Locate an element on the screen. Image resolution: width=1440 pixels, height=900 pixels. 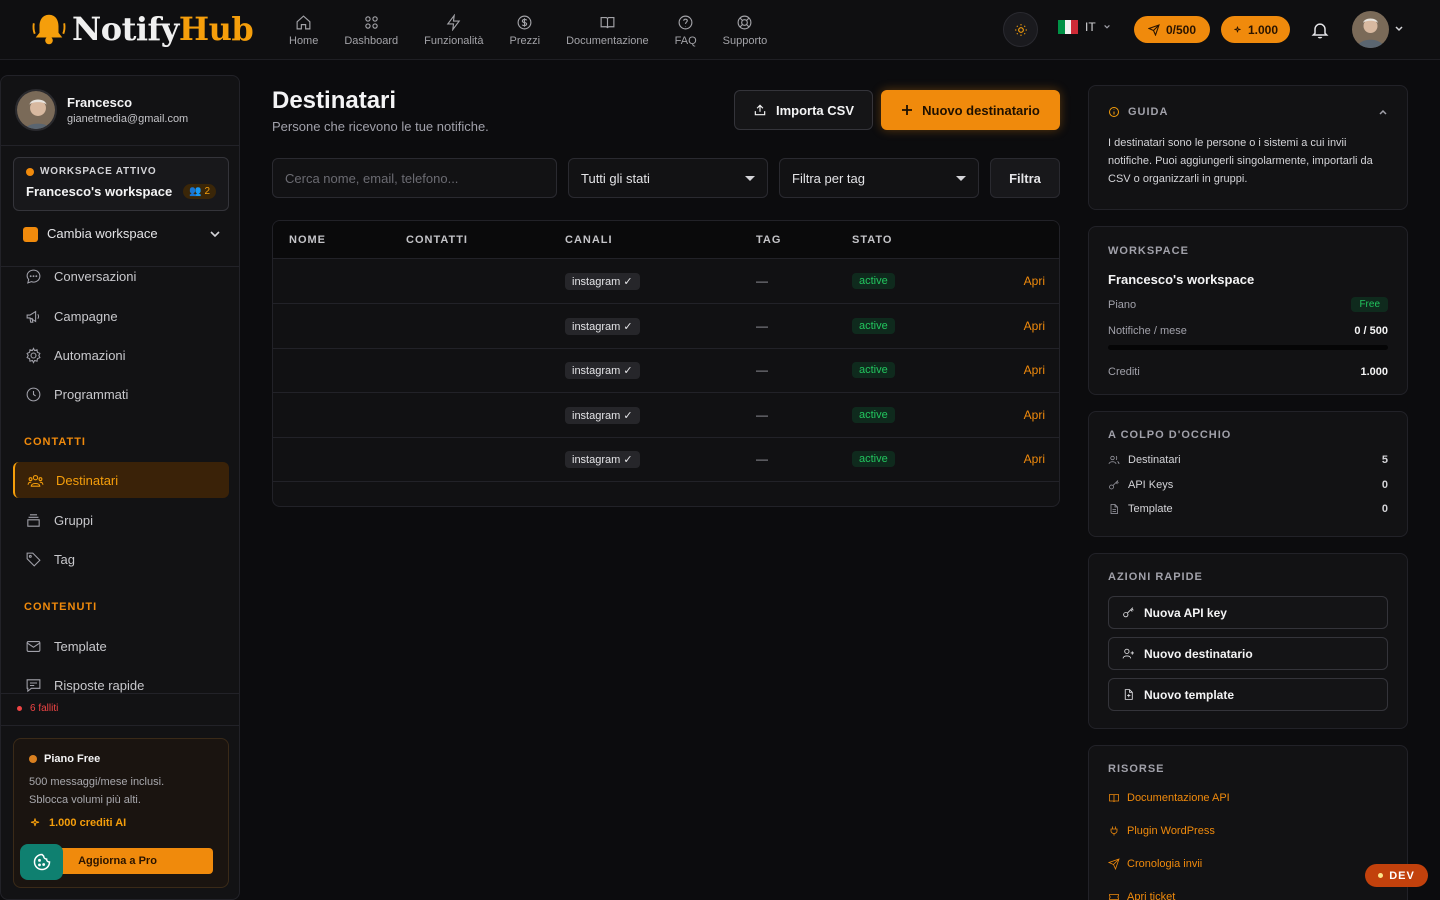
messages-usage-pill: 0/500 is located at coordinates (1172, 29).